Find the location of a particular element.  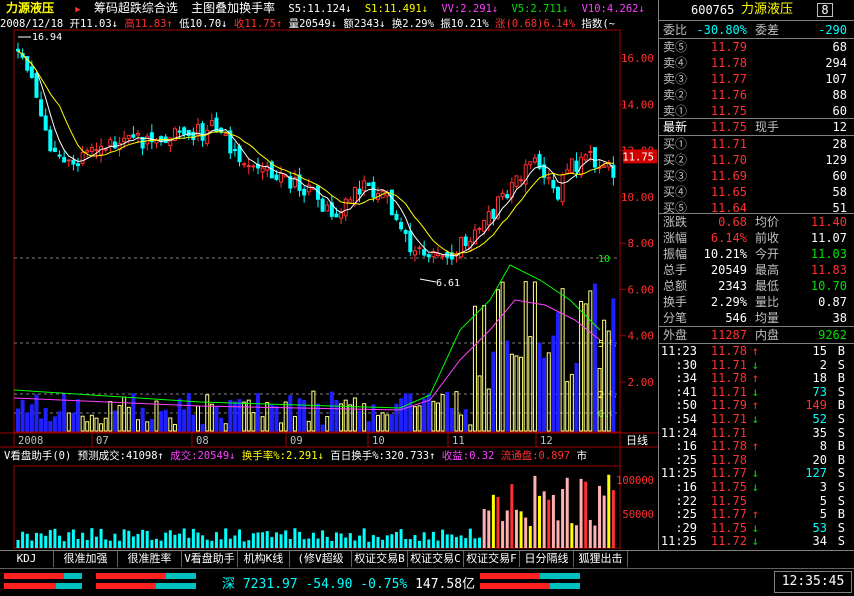

stock-badge: 8 is located at coordinates (825, 10).